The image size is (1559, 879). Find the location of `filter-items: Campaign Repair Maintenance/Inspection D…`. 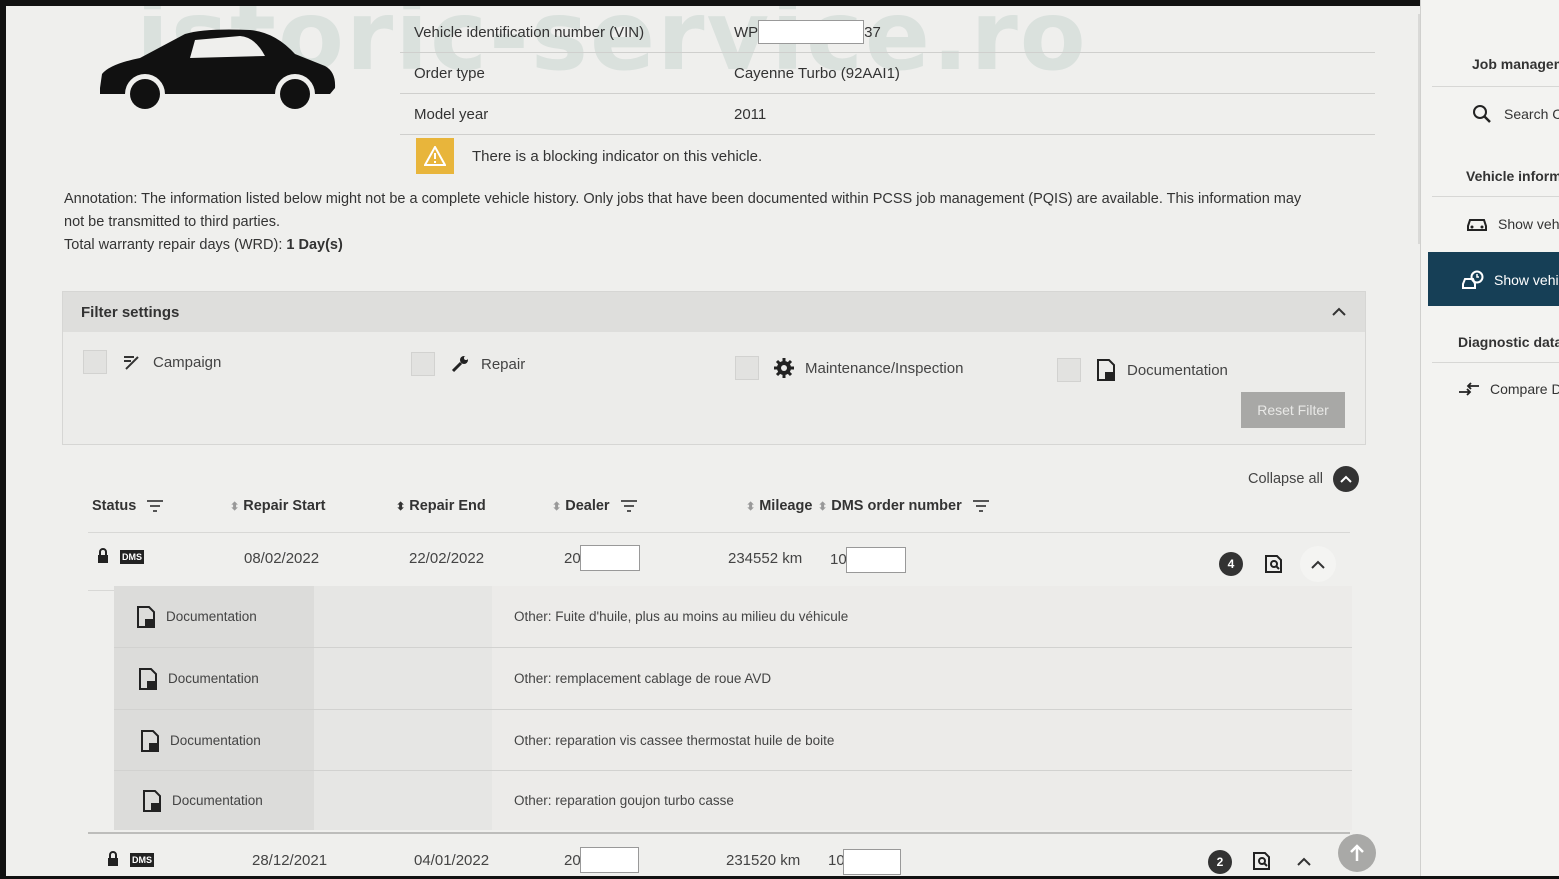

filter-items: Campaign Repair Maintenance/Inspection D… is located at coordinates (714, 387).